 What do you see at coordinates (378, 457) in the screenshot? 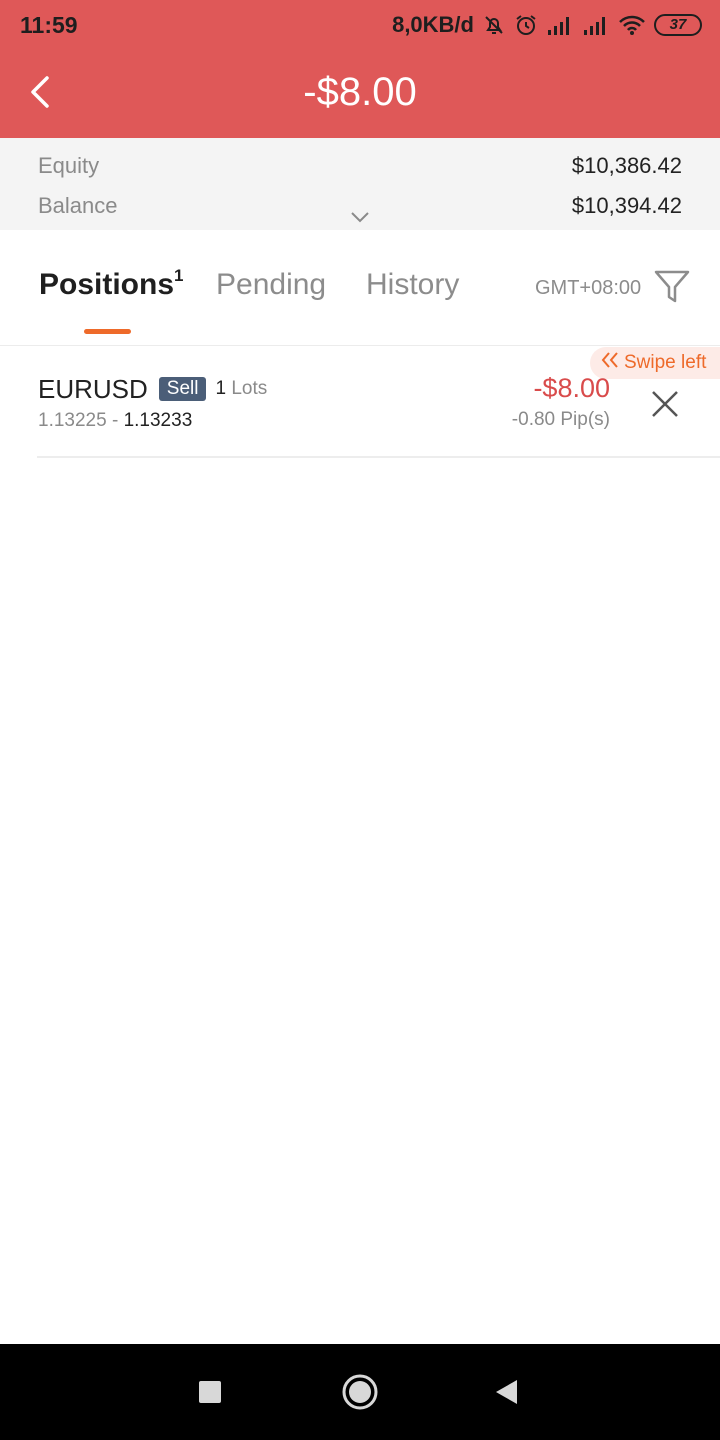
I see `row-divider` at bounding box center [378, 457].